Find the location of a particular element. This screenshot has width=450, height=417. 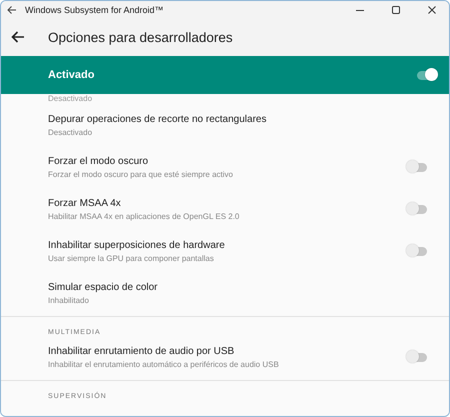

setting-title: Simular espacio de color is located at coordinates (103, 287).